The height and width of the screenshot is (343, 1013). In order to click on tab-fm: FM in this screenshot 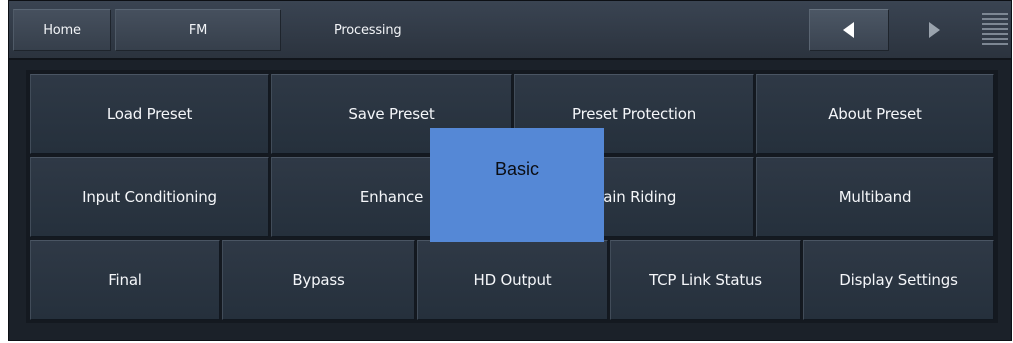, I will do `click(198, 30)`.